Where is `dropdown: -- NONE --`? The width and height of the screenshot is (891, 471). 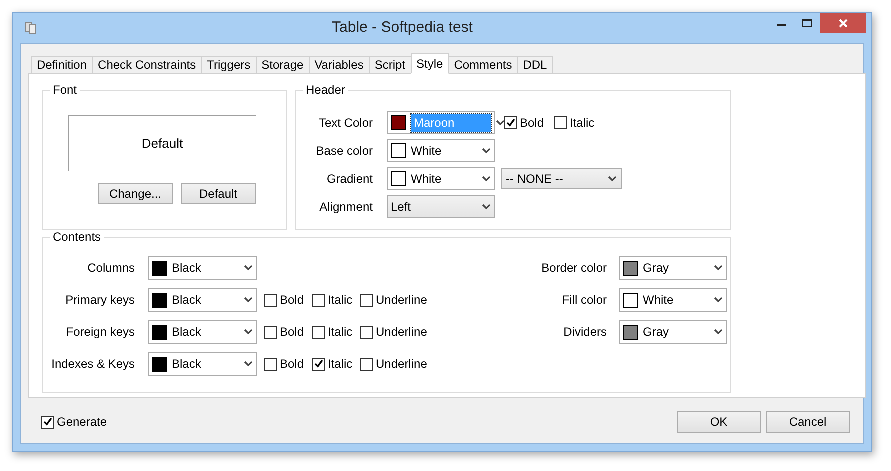 dropdown: -- NONE -- is located at coordinates (561, 178).